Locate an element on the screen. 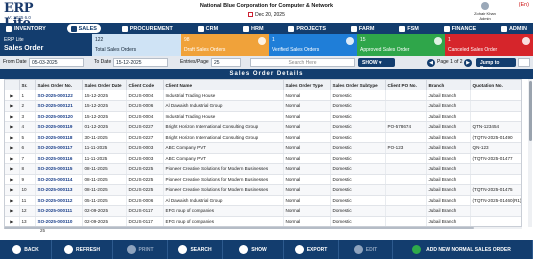 The height and width of the screenshot is (259, 533). kpi-card: 15 Approved Sales Order is located at coordinates (401, 45).